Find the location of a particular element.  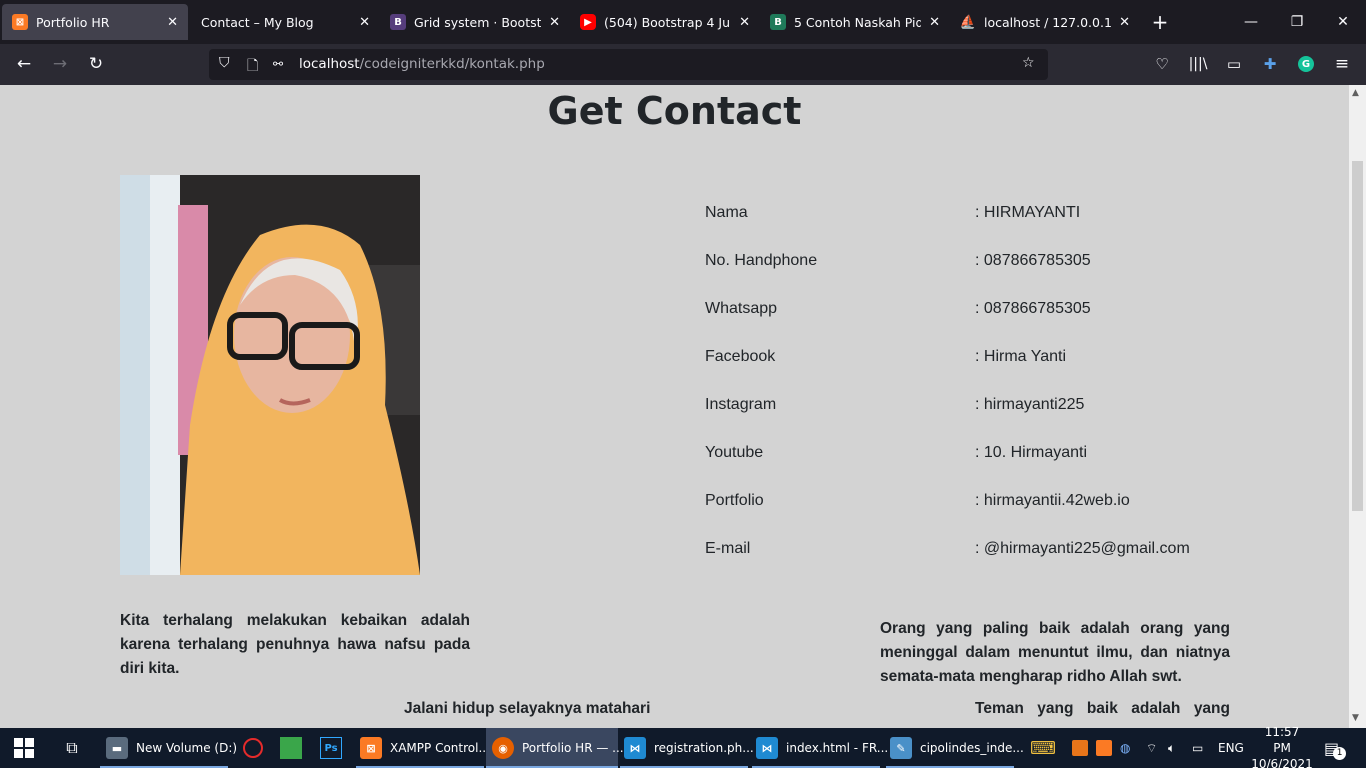

battery-icon: ▭ is located at coordinates (1197, 748).